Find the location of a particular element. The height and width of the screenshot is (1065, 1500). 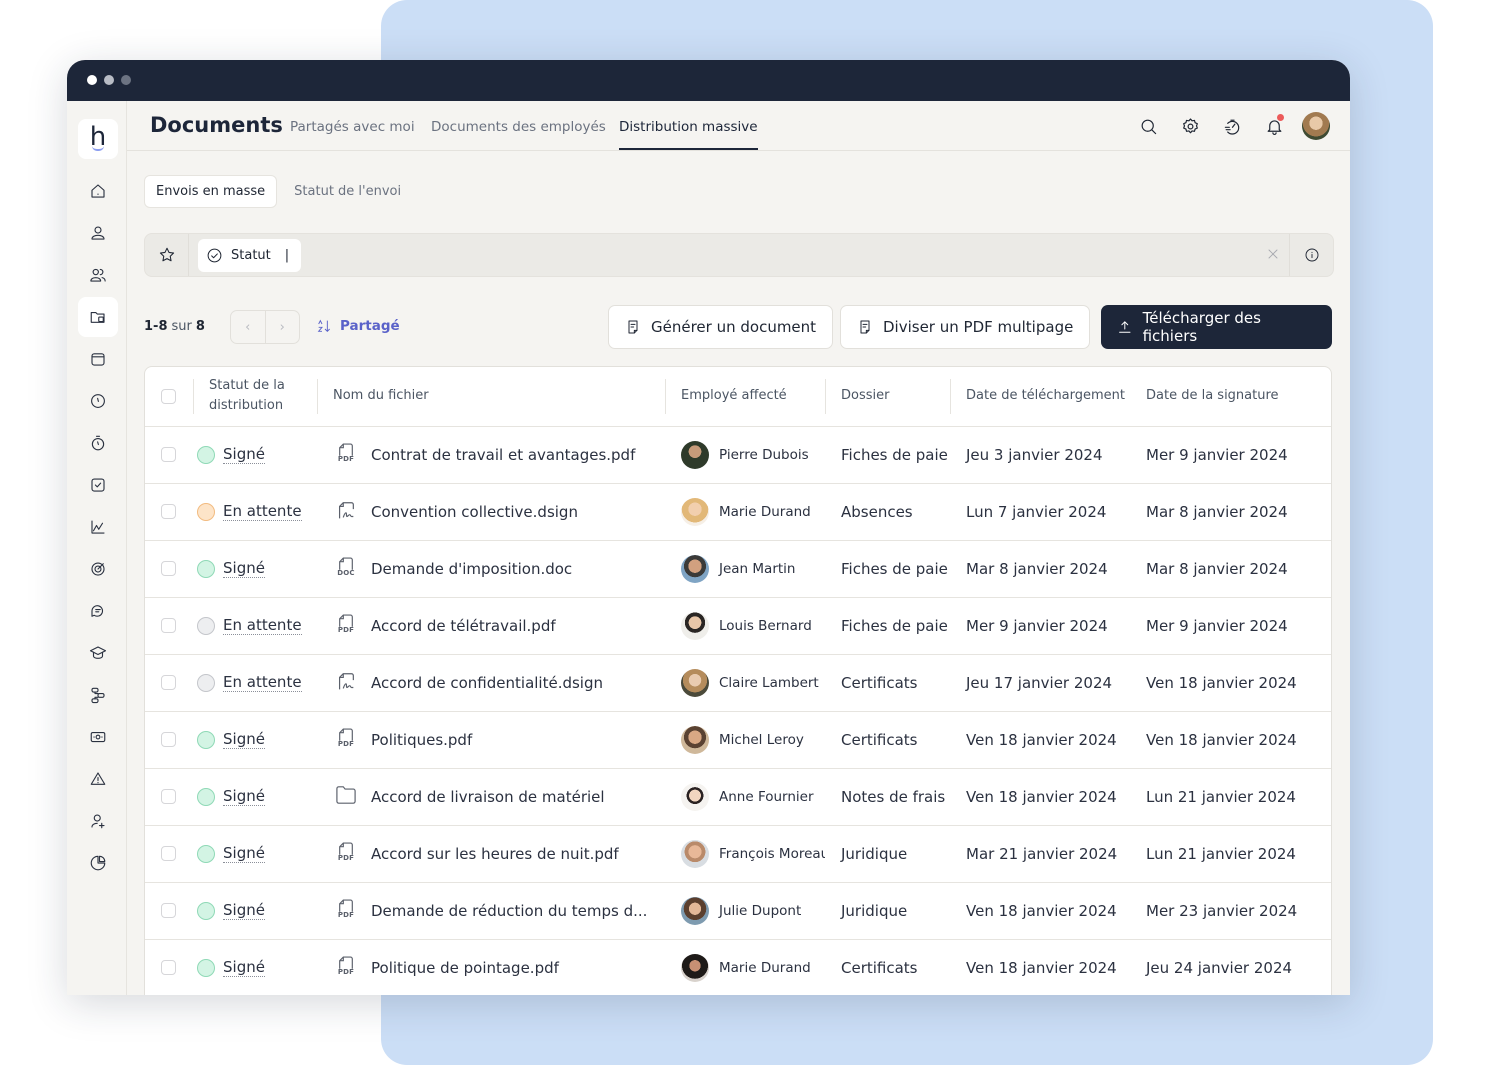

column-header-upload-date: Date de téléchargement is located at coordinates (1040, 397).